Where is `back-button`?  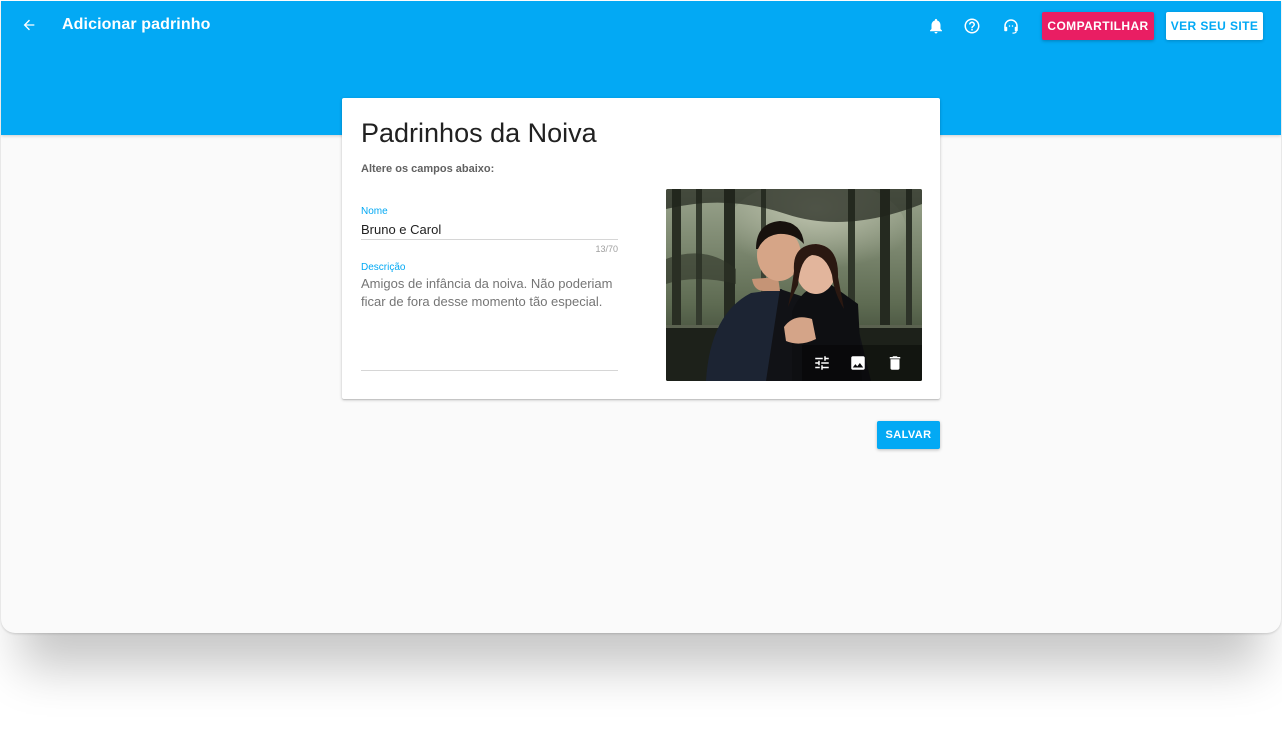
back-button is located at coordinates (29, 25).